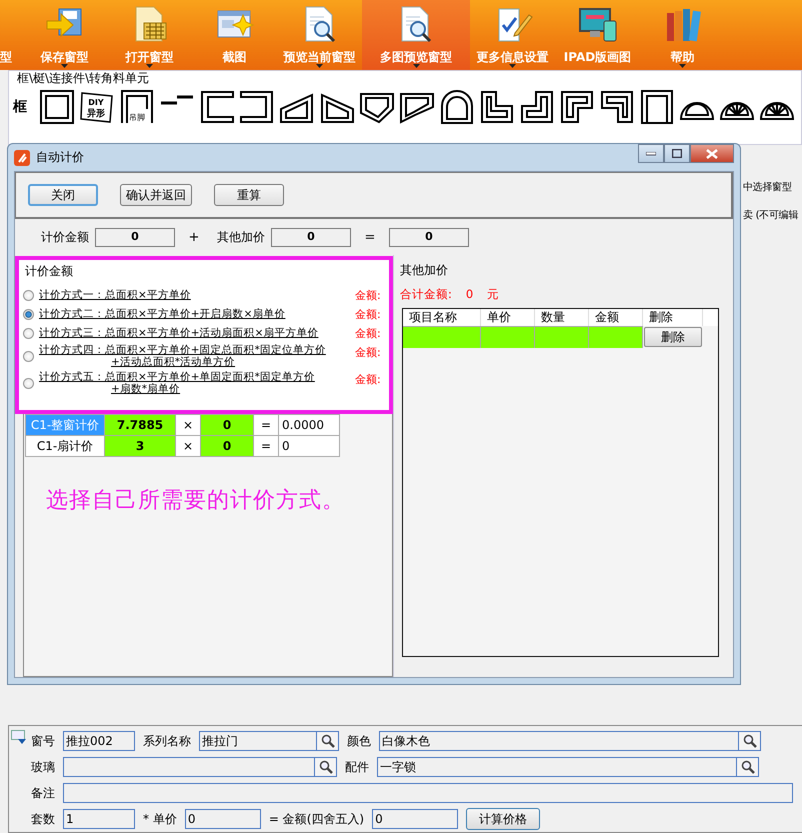  I want to click on column-header: 删除, so click(673, 317).